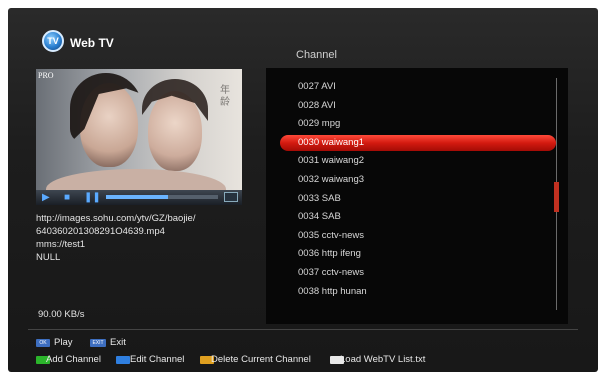 This screenshot has height=380, width=606. I want to click on channel-number: 0038, so click(309, 291).